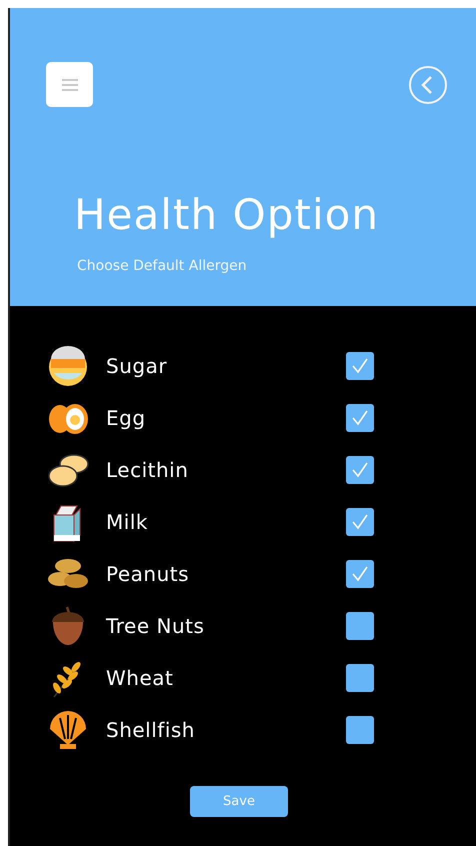 The image size is (476, 846). What do you see at coordinates (227, 215) in the screenshot?
I see `page-title: Health Option` at bounding box center [227, 215].